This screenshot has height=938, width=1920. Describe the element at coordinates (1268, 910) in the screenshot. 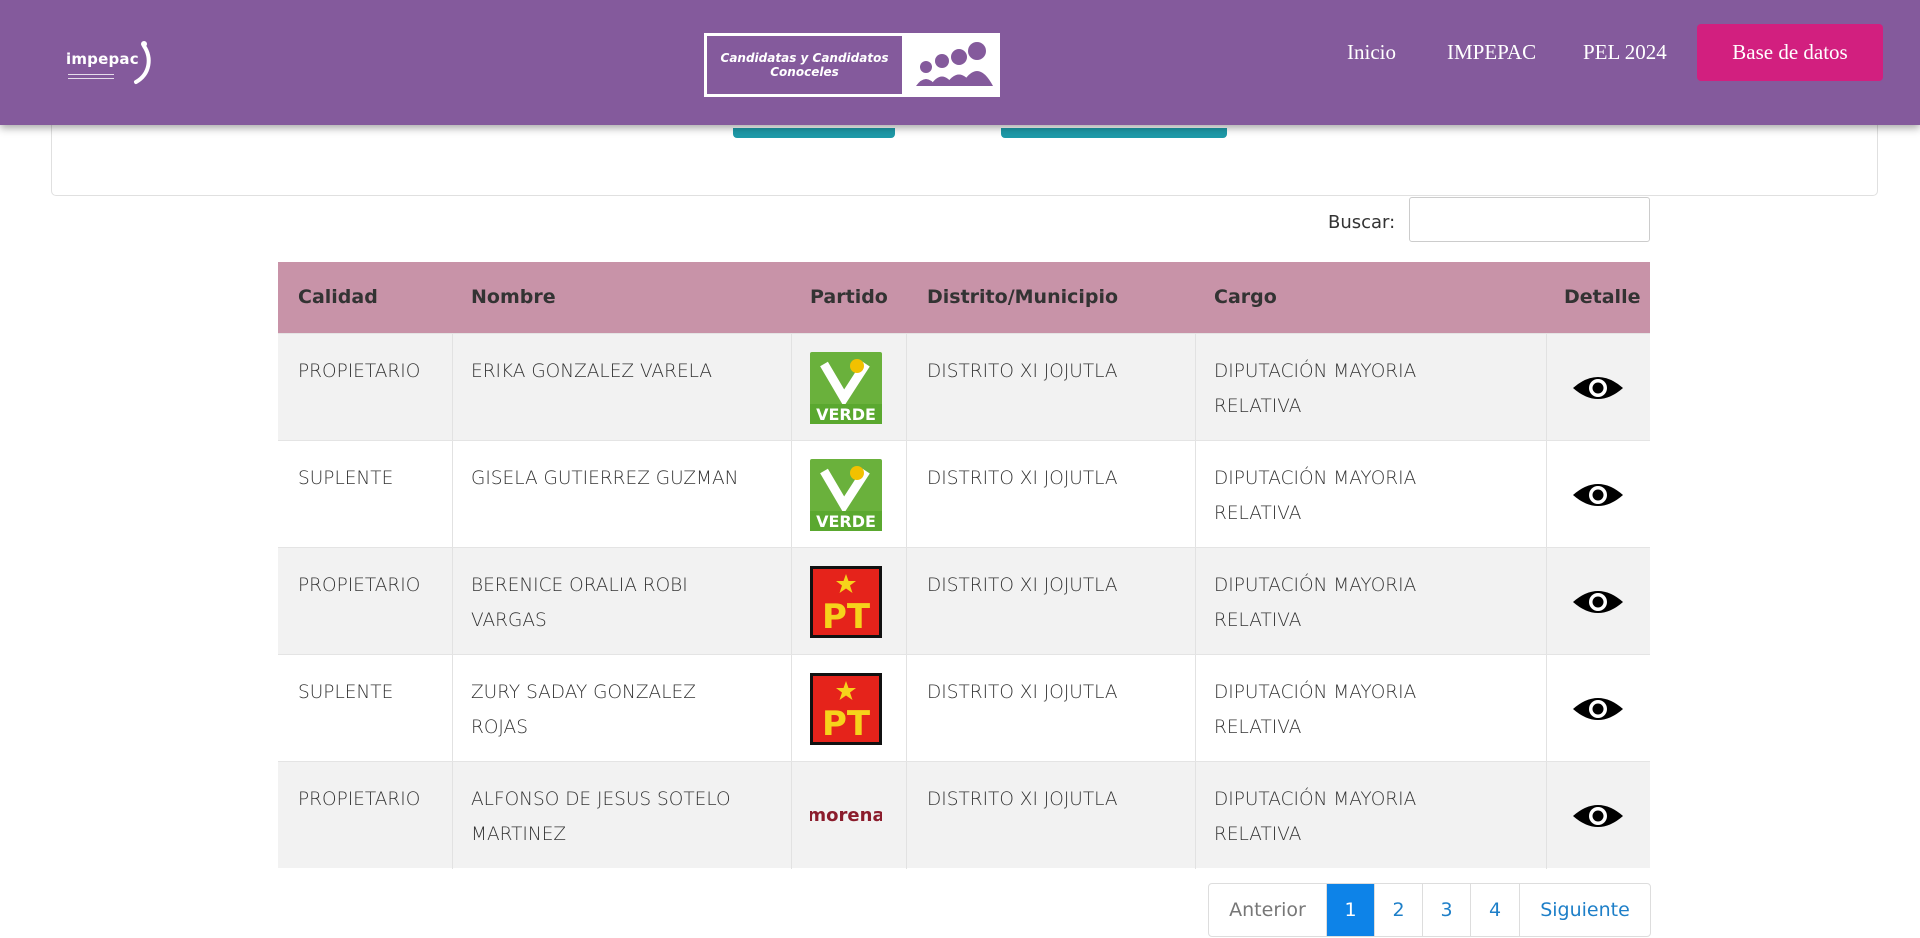

I see `pagination-prev: Anterior` at that location.